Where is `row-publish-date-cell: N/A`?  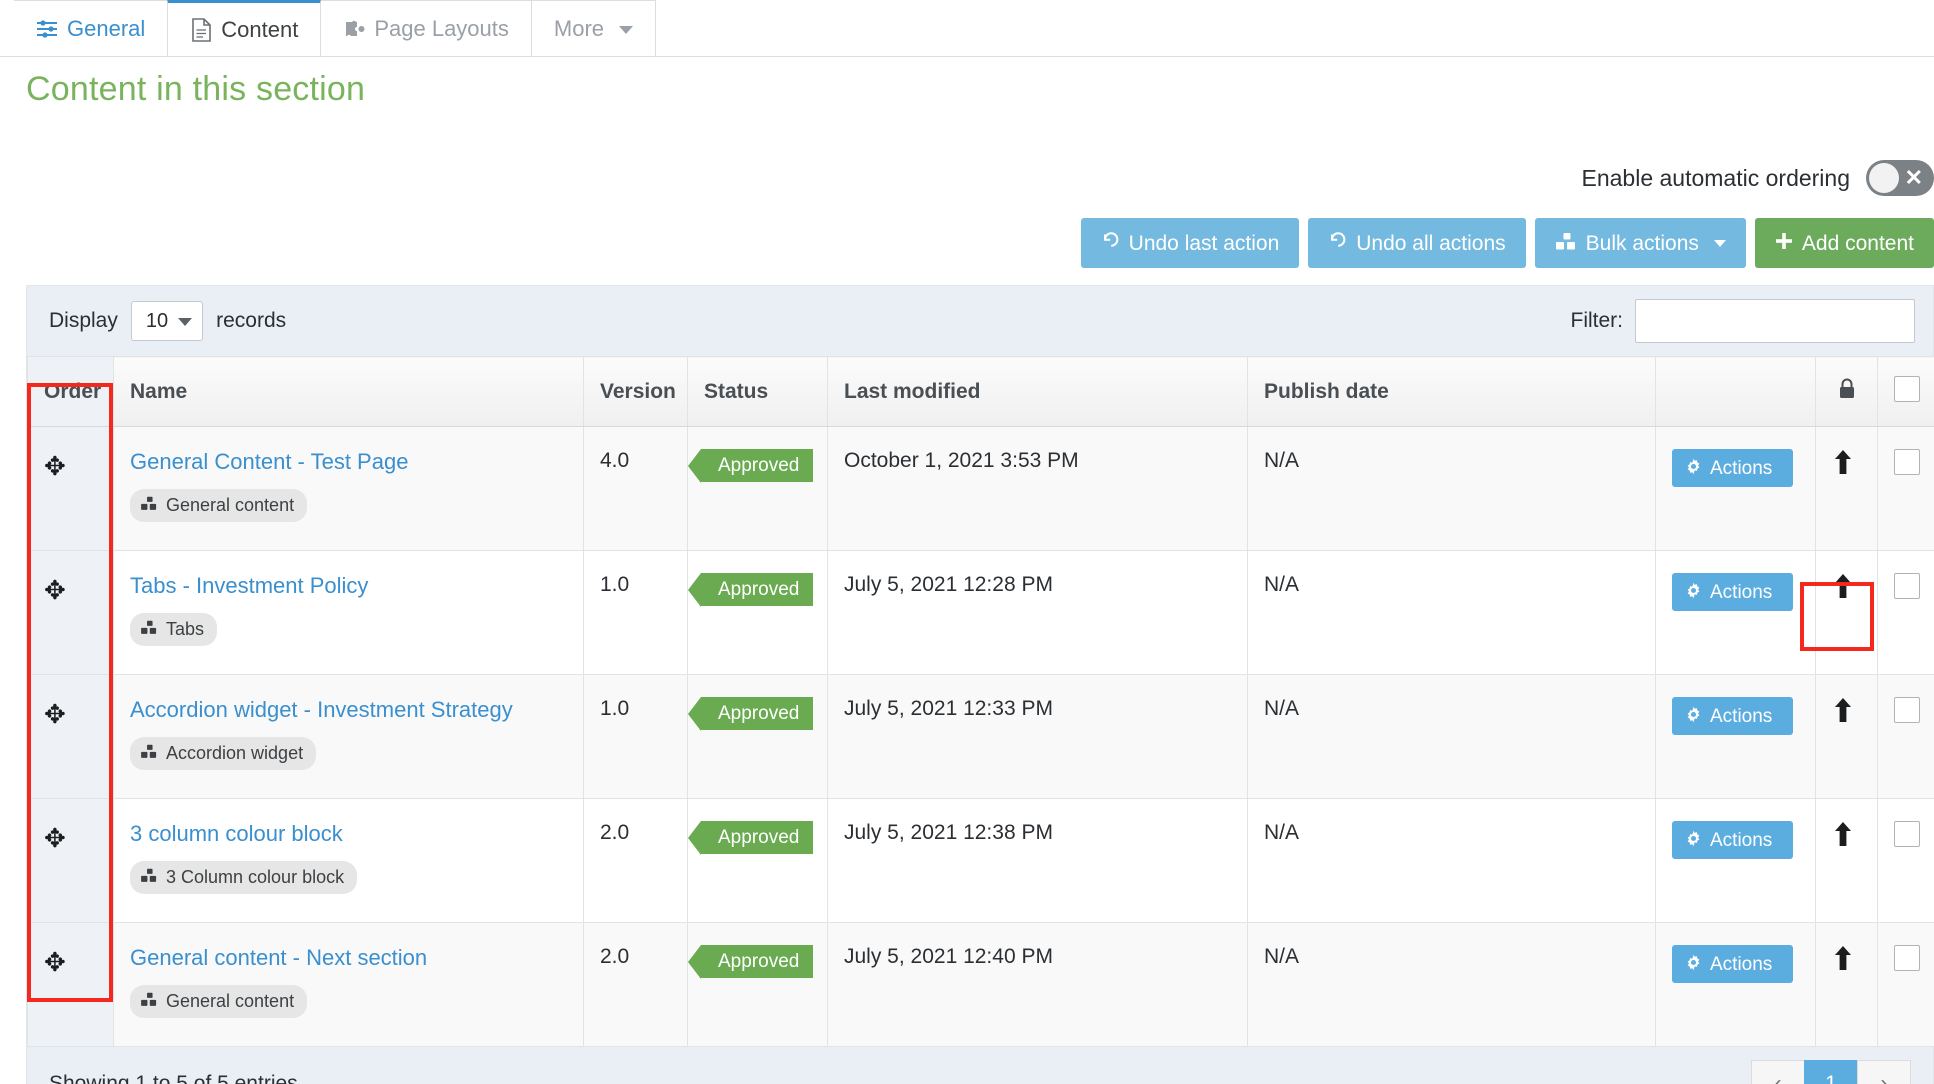 row-publish-date-cell: N/A is located at coordinates (1451, 736).